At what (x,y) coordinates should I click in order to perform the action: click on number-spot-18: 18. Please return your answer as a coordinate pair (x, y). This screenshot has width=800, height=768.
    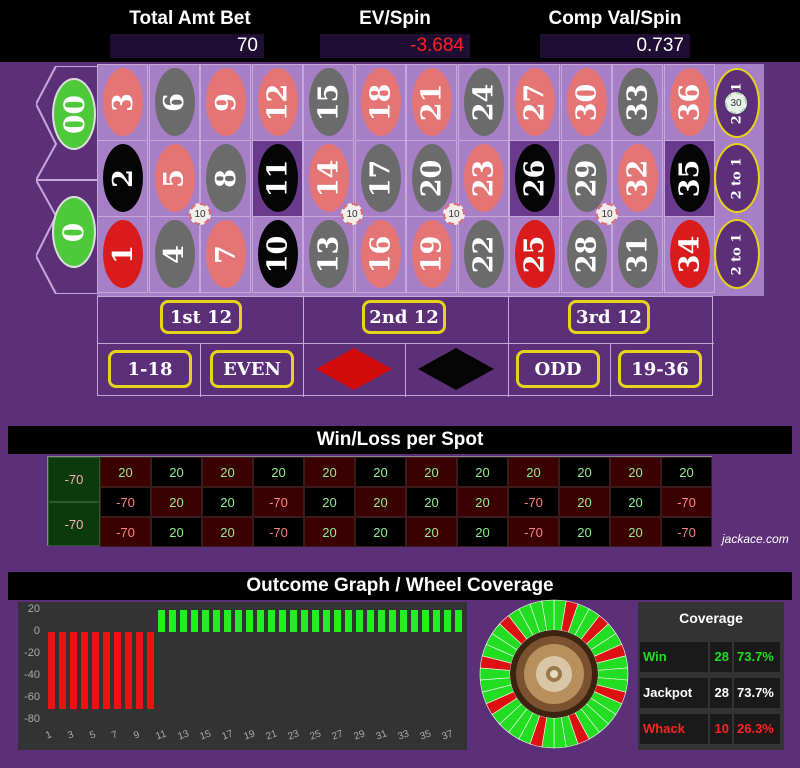
    Looking at the image, I should click on (380, 102).